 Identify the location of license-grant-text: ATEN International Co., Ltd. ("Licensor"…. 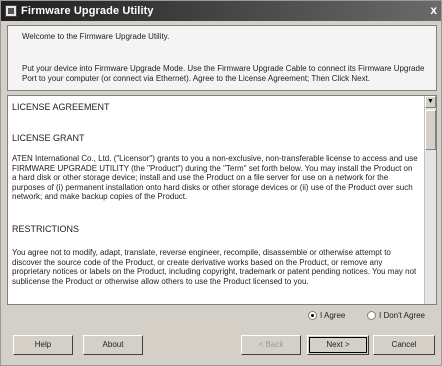
(215, 177).